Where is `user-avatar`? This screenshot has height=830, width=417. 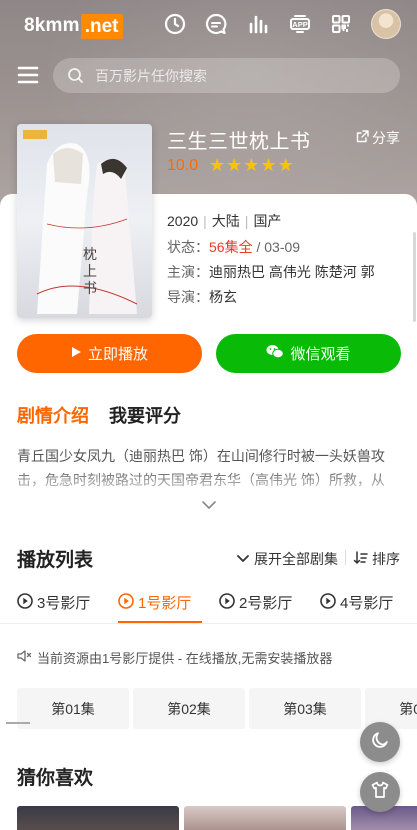 user-avatar is located at coordinates (386, 24).